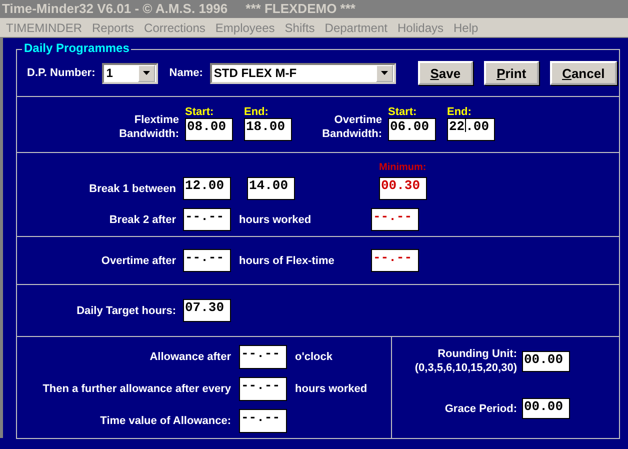 The width and height of the screenshot is (628, 449). I want to click on field-label: Then a further allowance after every, so click(136, 389).